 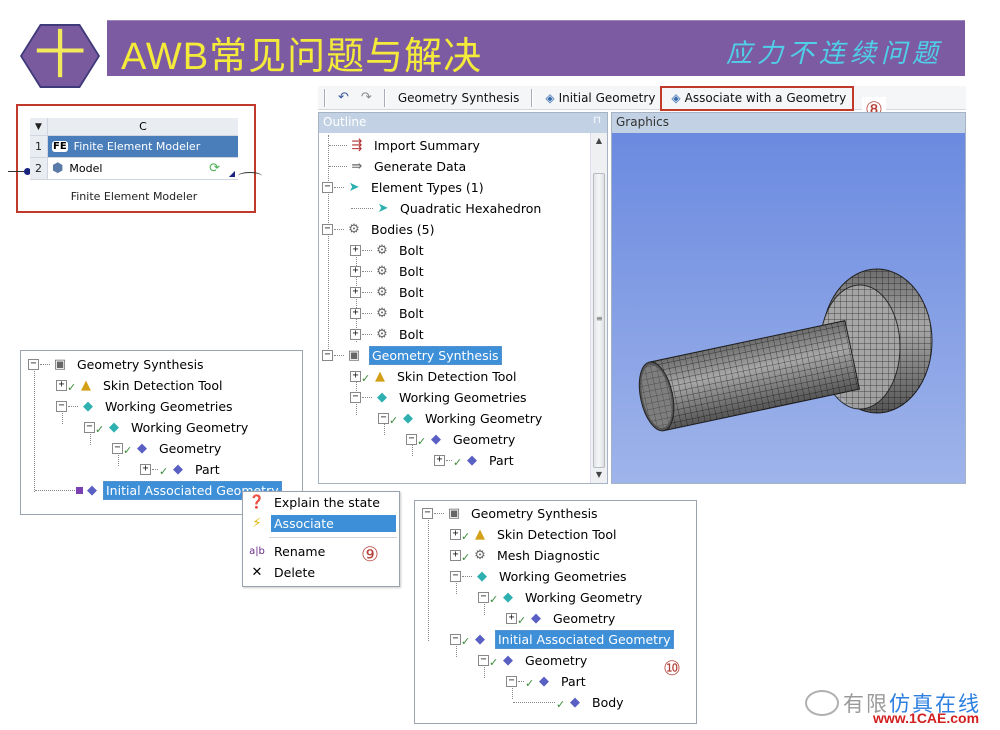 What do you see at coordinates (561, 618) in the screenshot?
I see `tree-item-geometry: + ✓ ◆ Geometry` at bounding box center [561, 618].